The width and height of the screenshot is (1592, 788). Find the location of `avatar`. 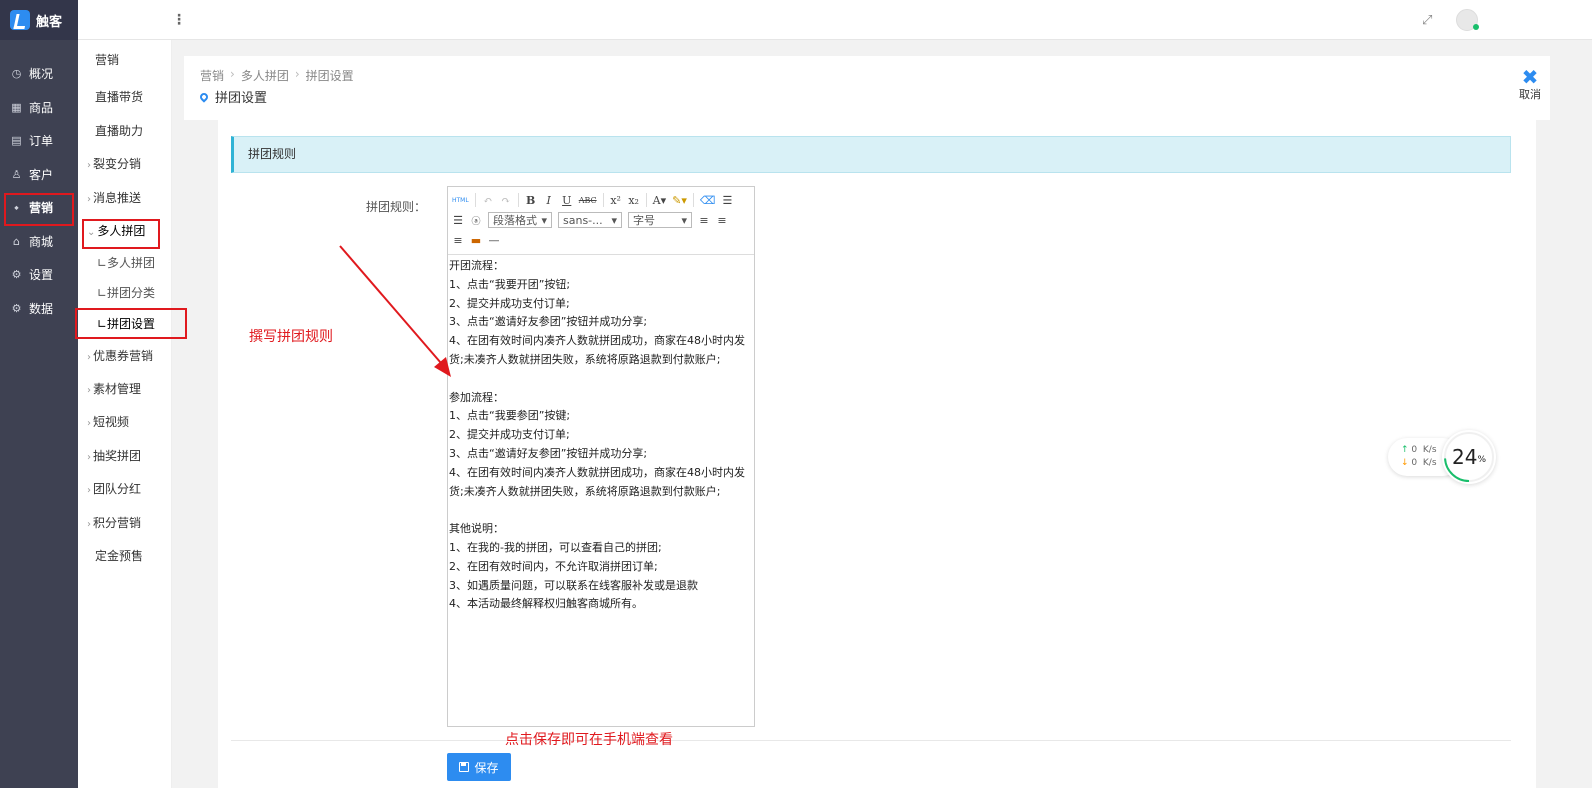

avatar is located at coordinates (1467, 20).